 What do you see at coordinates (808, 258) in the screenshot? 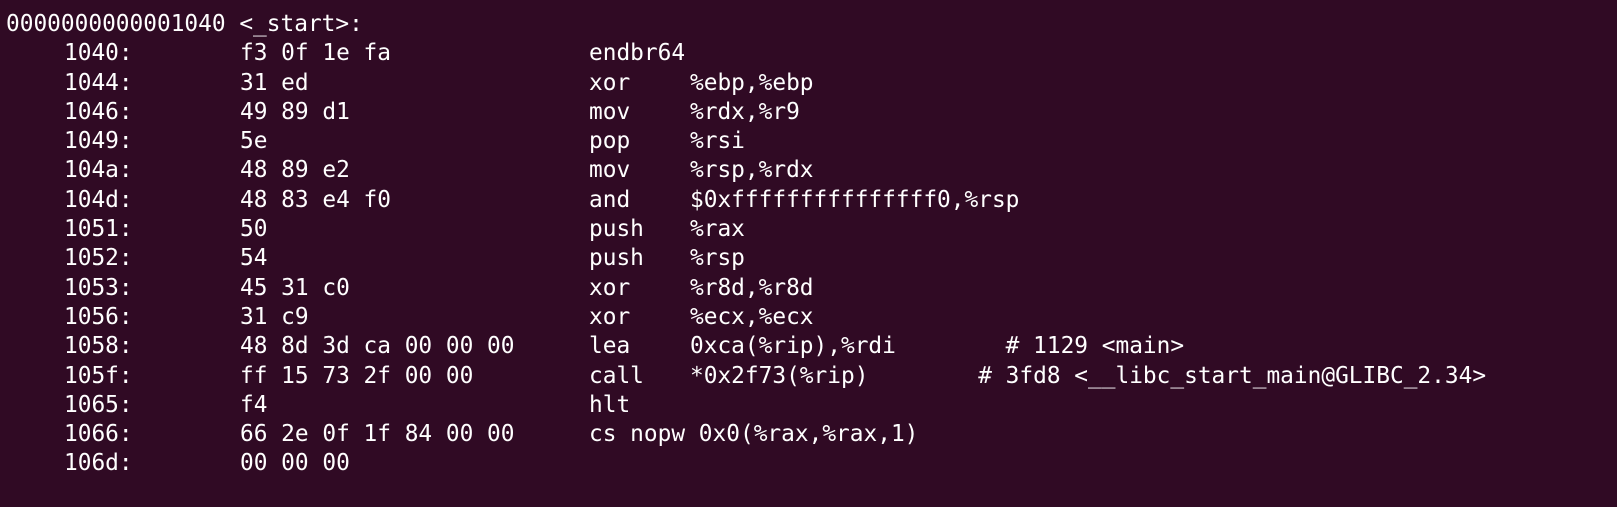
I see `disasm-row: 1052: 54 push %rsp` at bounding box center [808, 258].